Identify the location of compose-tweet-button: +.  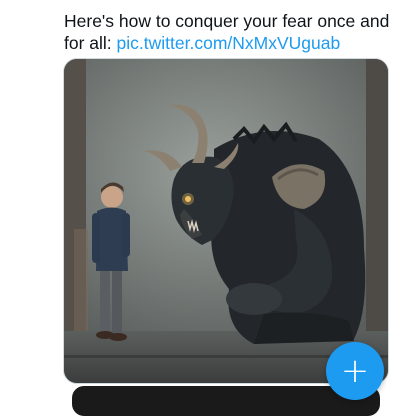
(355, 371).